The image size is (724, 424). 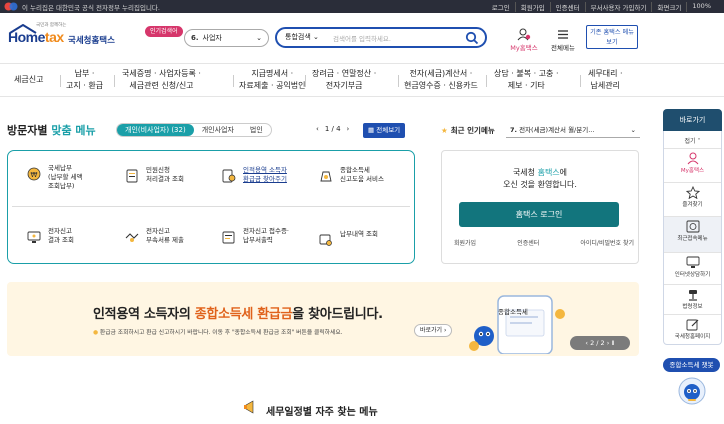 What do you see at coordinates (254, 175) in the screenshot?
I see `menu-refund-find: 인적용역 소득자 환급금 찾아주기` at bounding box center [254, 175].